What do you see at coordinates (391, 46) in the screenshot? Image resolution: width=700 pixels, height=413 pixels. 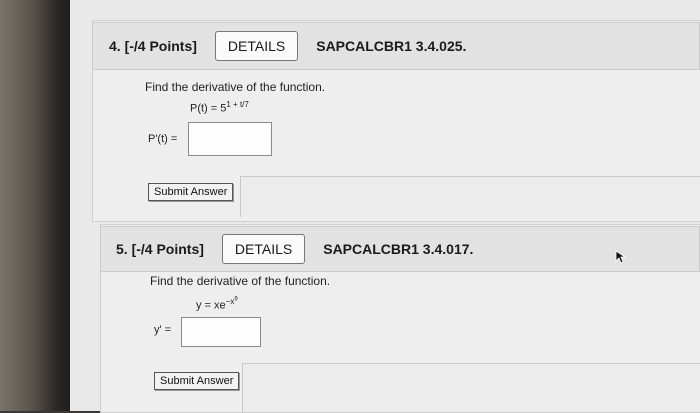 I see `question-code: SAPCALCBR1 3.4.025.` at bounding box center [391, 46].